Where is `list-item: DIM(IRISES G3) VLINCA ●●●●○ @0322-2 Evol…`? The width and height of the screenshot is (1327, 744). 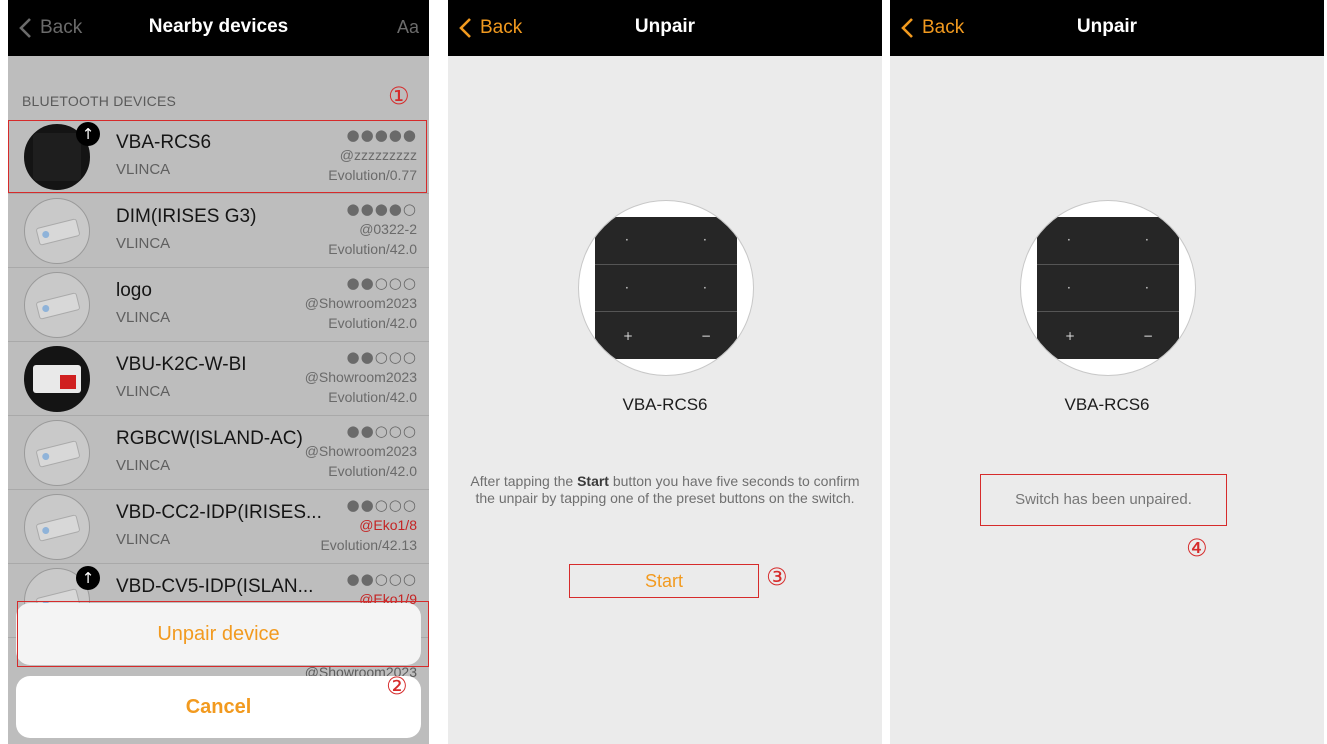
list-item: DIM(IRISES G3) VLINCA ●●●●○ @0322-2 Evol… is located at coordinates (218, 231).